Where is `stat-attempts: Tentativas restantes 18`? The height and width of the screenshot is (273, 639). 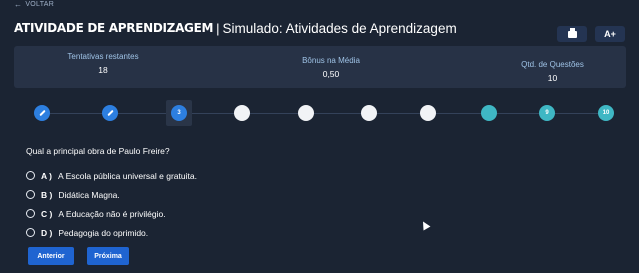
stat-attempts: Tentativas restantes 18 is located at coordinates (103, 63).